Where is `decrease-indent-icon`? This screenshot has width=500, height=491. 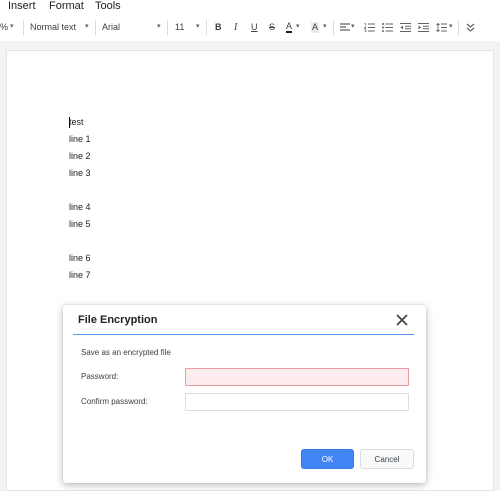 decrease-indent-icon is located at coordinates (405, 27).